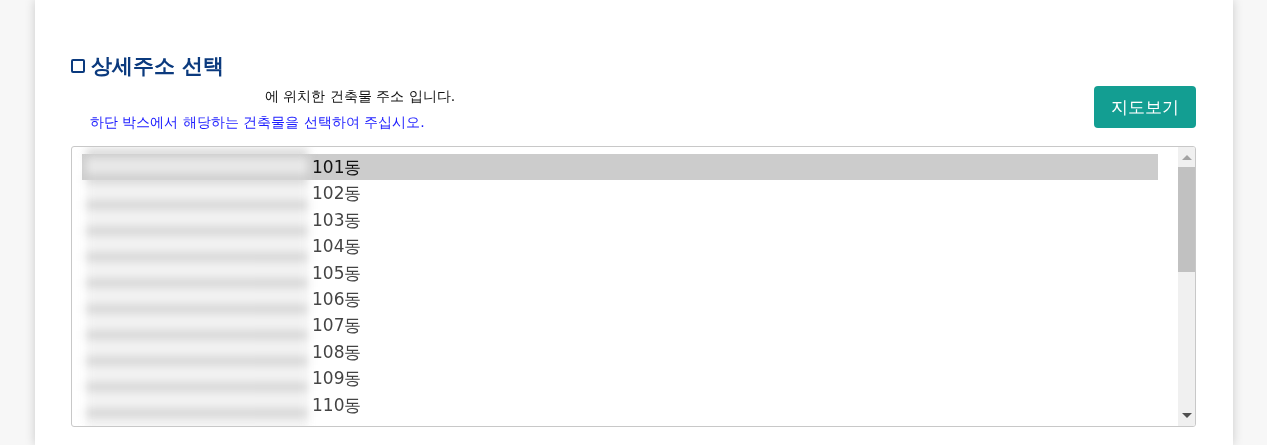  What do you see at coordinates (1186, 219) in the screenshot?
I see `scrollbar-thumb` at bounding box center [1186, 219].